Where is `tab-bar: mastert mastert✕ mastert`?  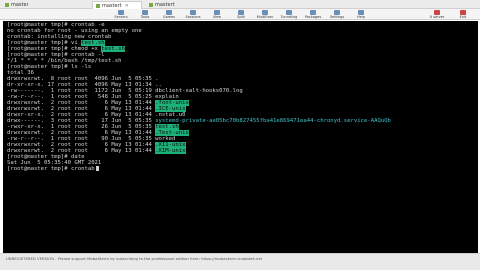
tab-bar: mastert mastert✕ mastert is located at coordinates (240, 4).